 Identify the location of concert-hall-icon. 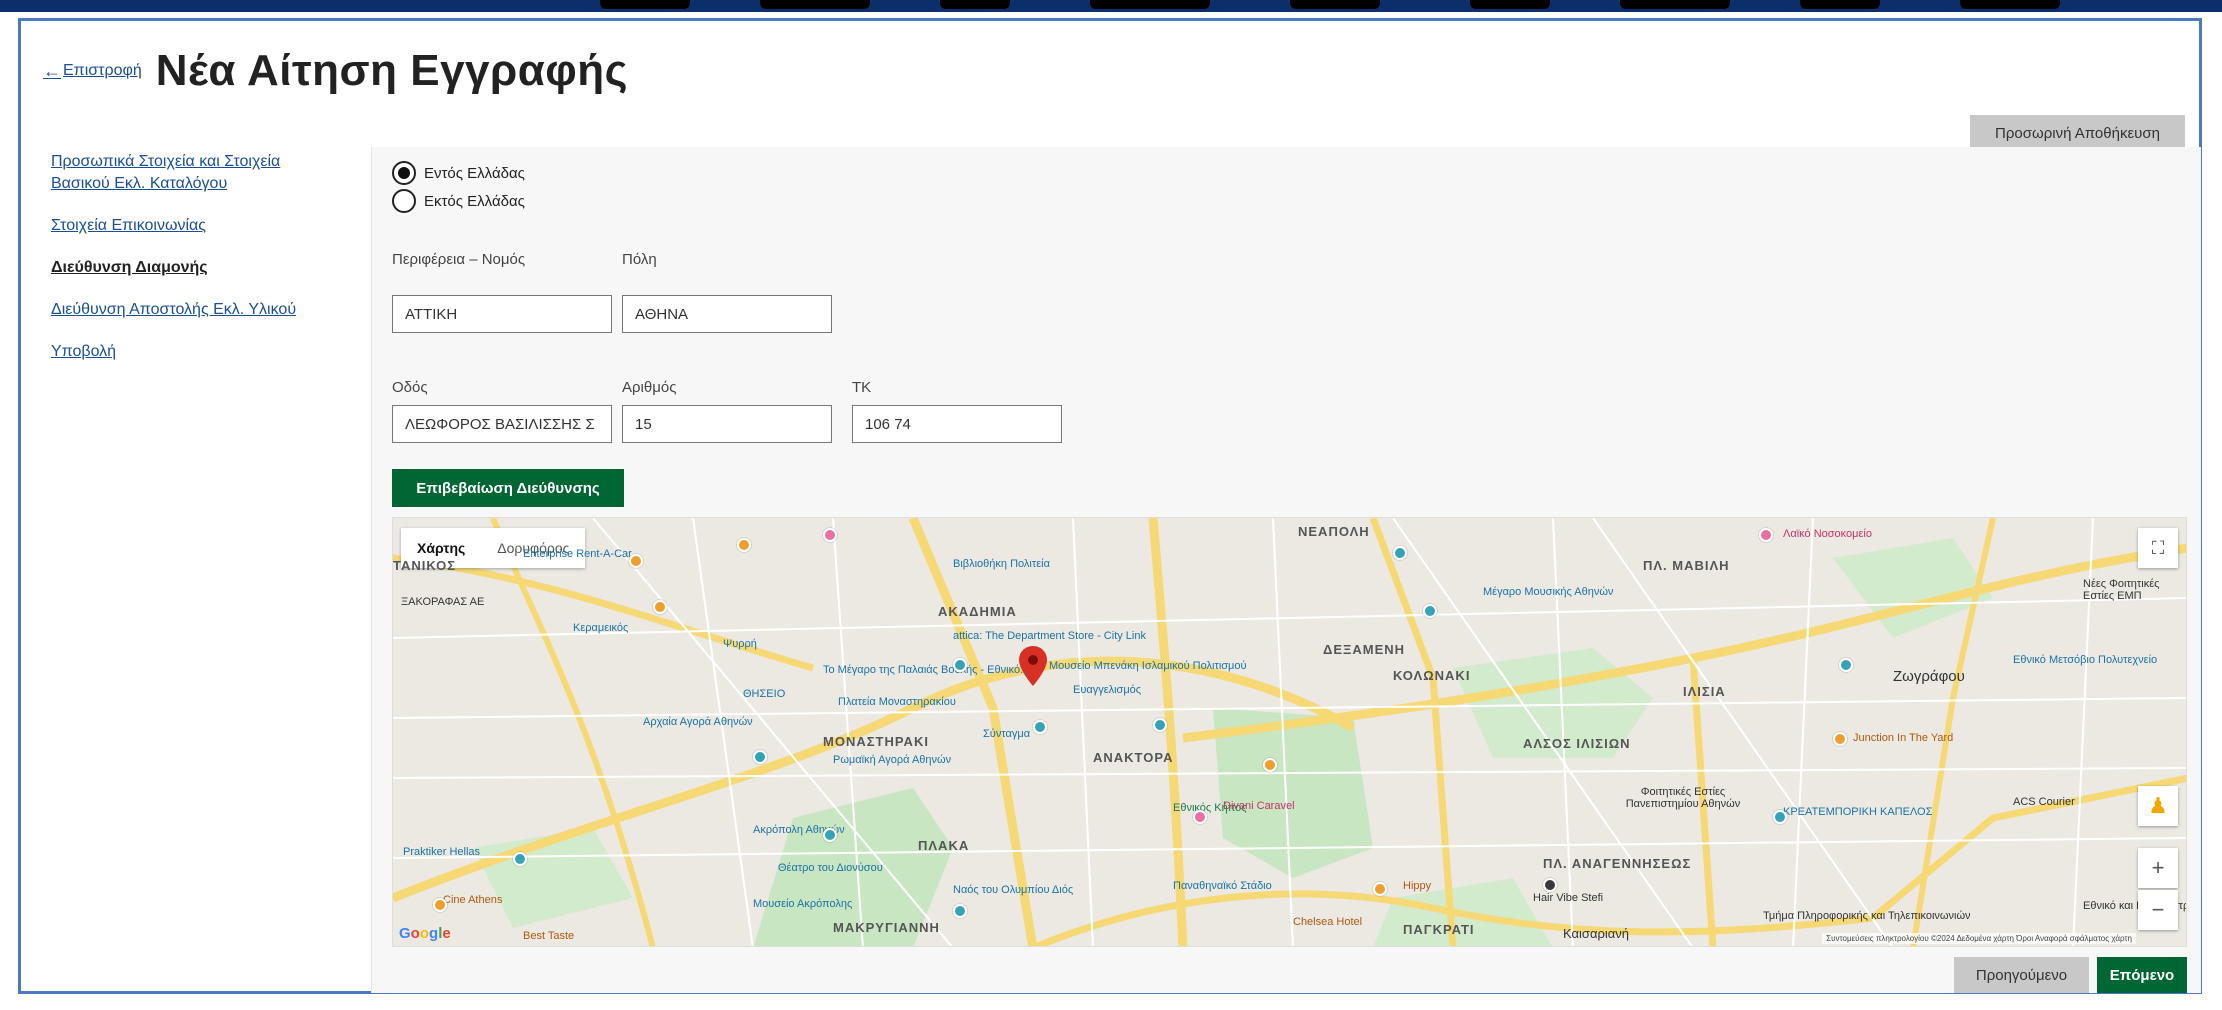
(1430, 611).